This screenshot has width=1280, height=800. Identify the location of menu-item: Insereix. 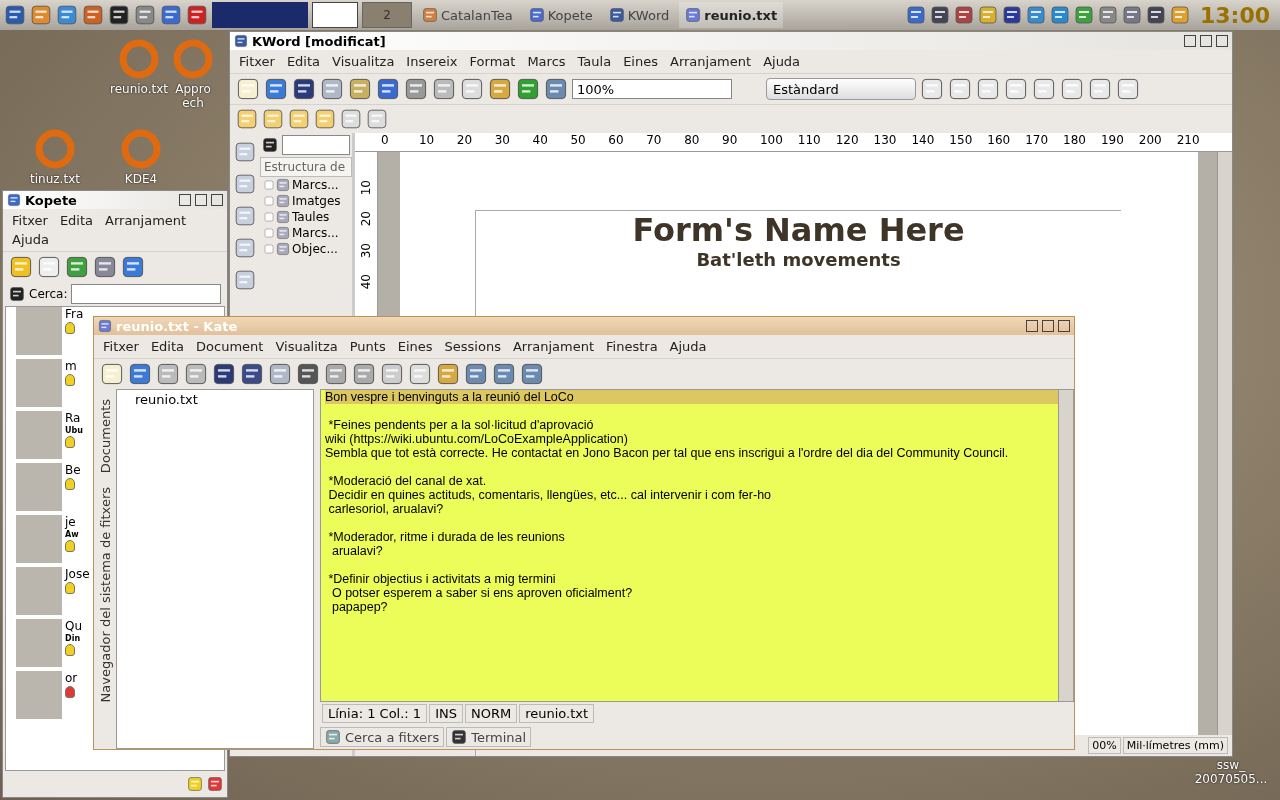
(432, 61).